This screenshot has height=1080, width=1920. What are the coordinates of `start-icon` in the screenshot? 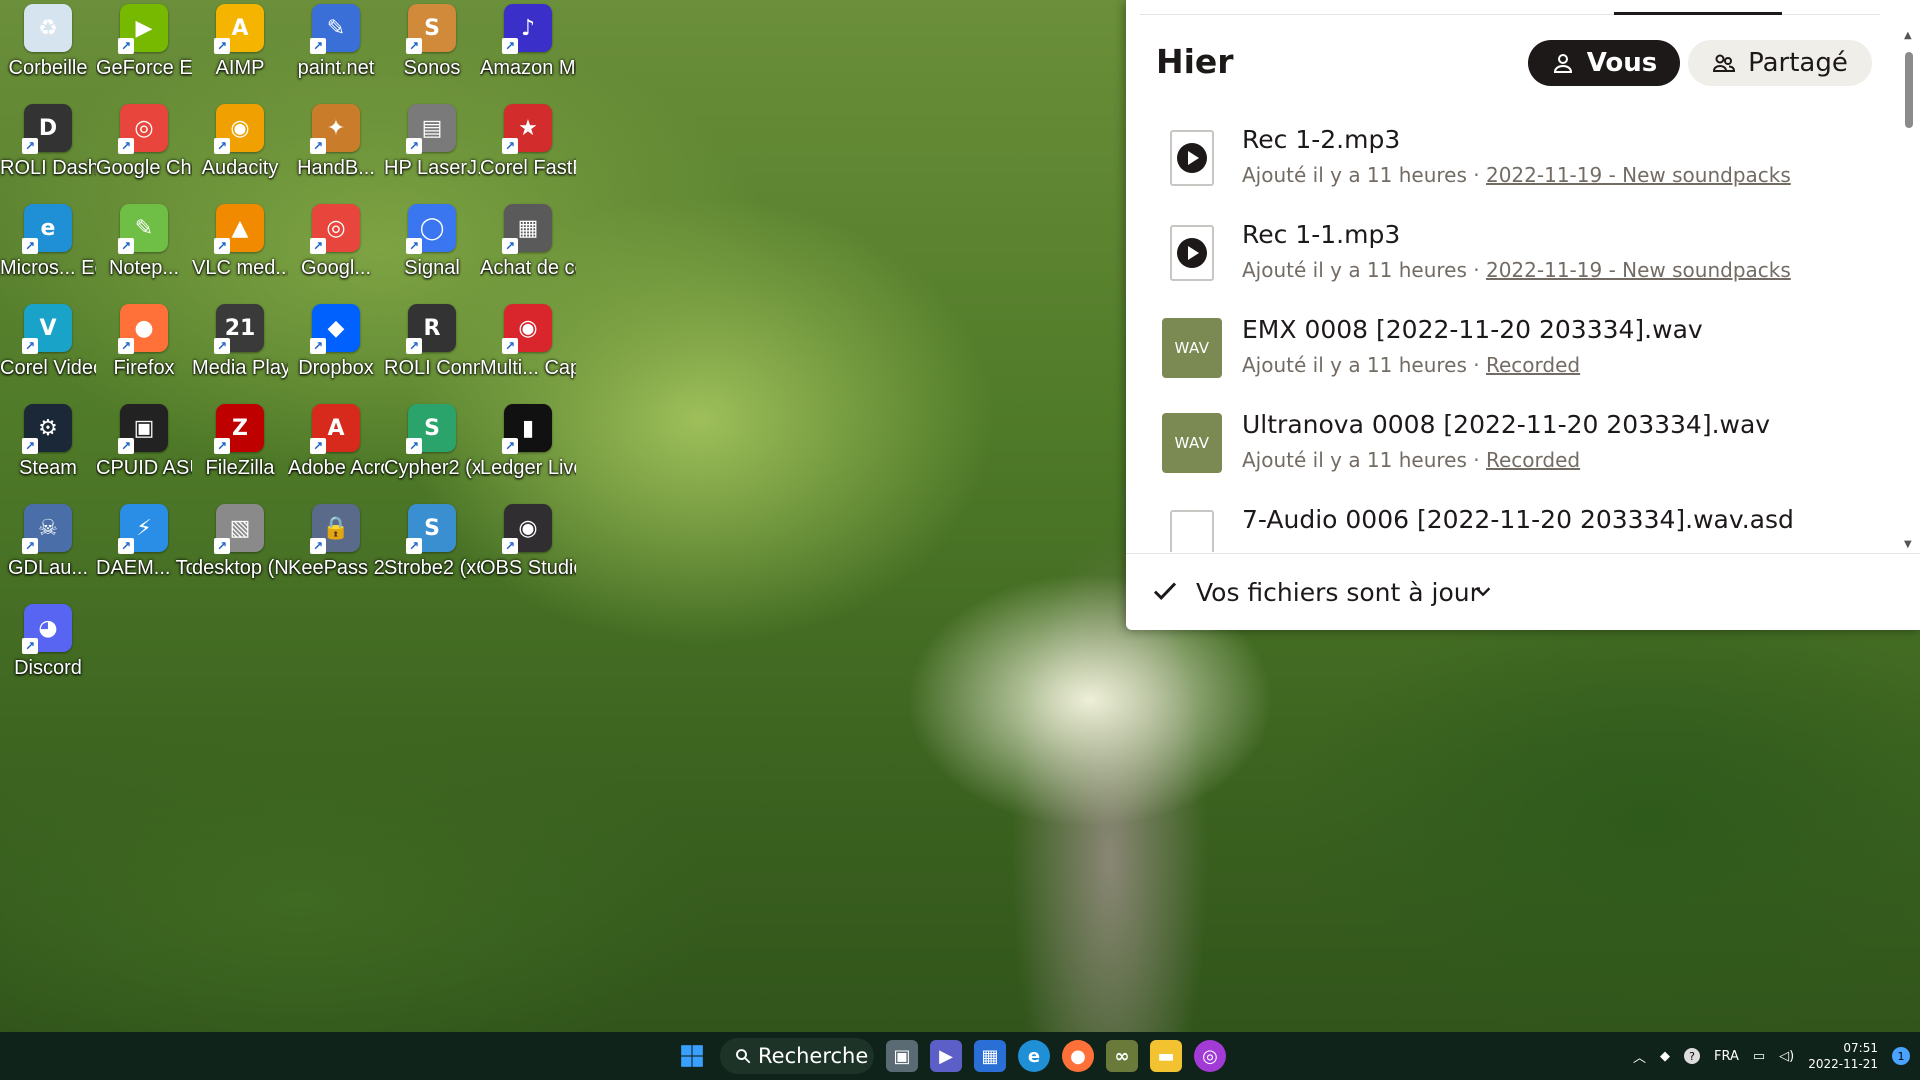 It's located at (692, 1056).